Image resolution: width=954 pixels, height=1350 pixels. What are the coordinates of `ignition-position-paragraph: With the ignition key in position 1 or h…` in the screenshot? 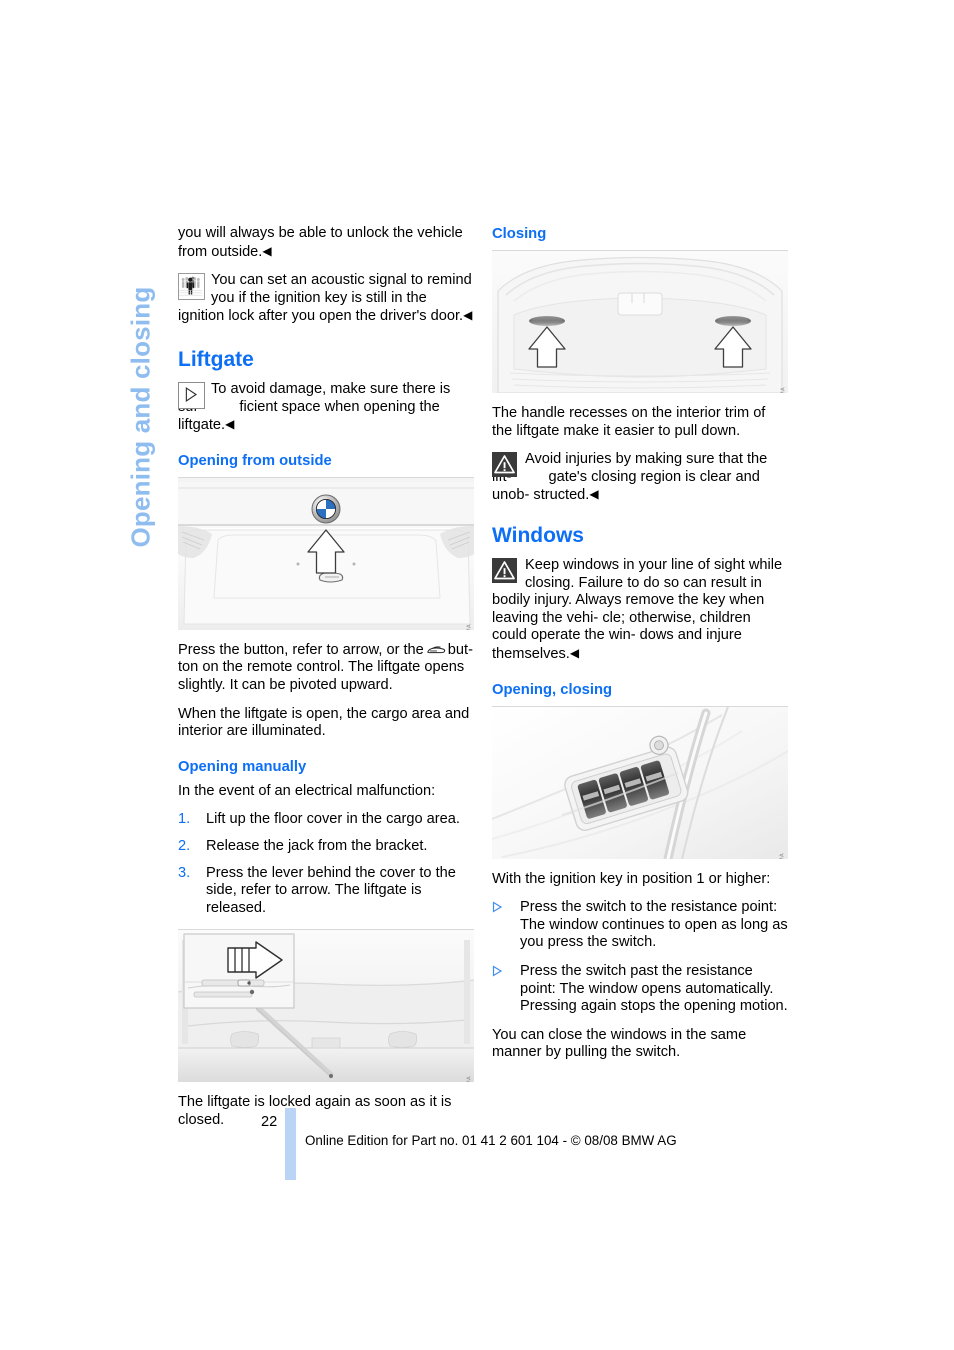 It's located at (631, 878).